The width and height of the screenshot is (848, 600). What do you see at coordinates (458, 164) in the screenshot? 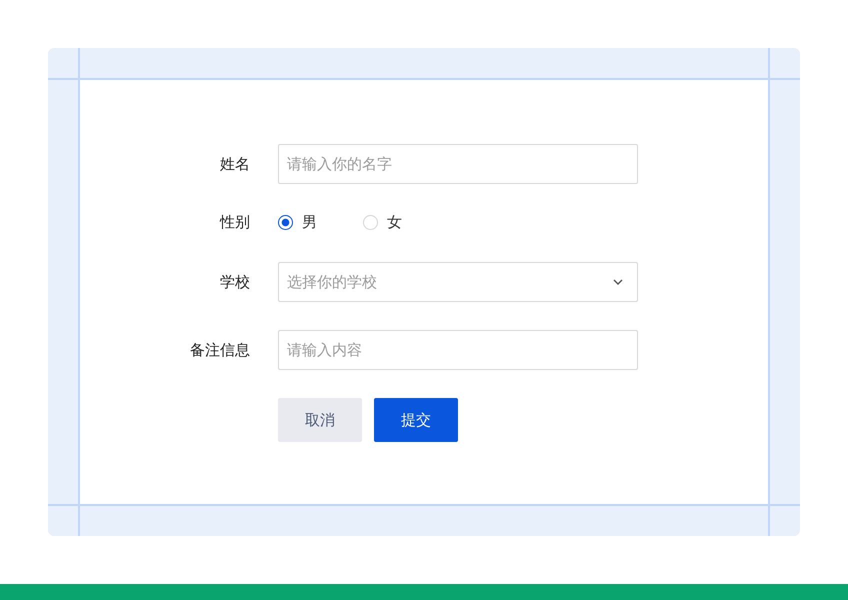
I see `input-field: 请输入你的名字` at bounding box center [458, 164].